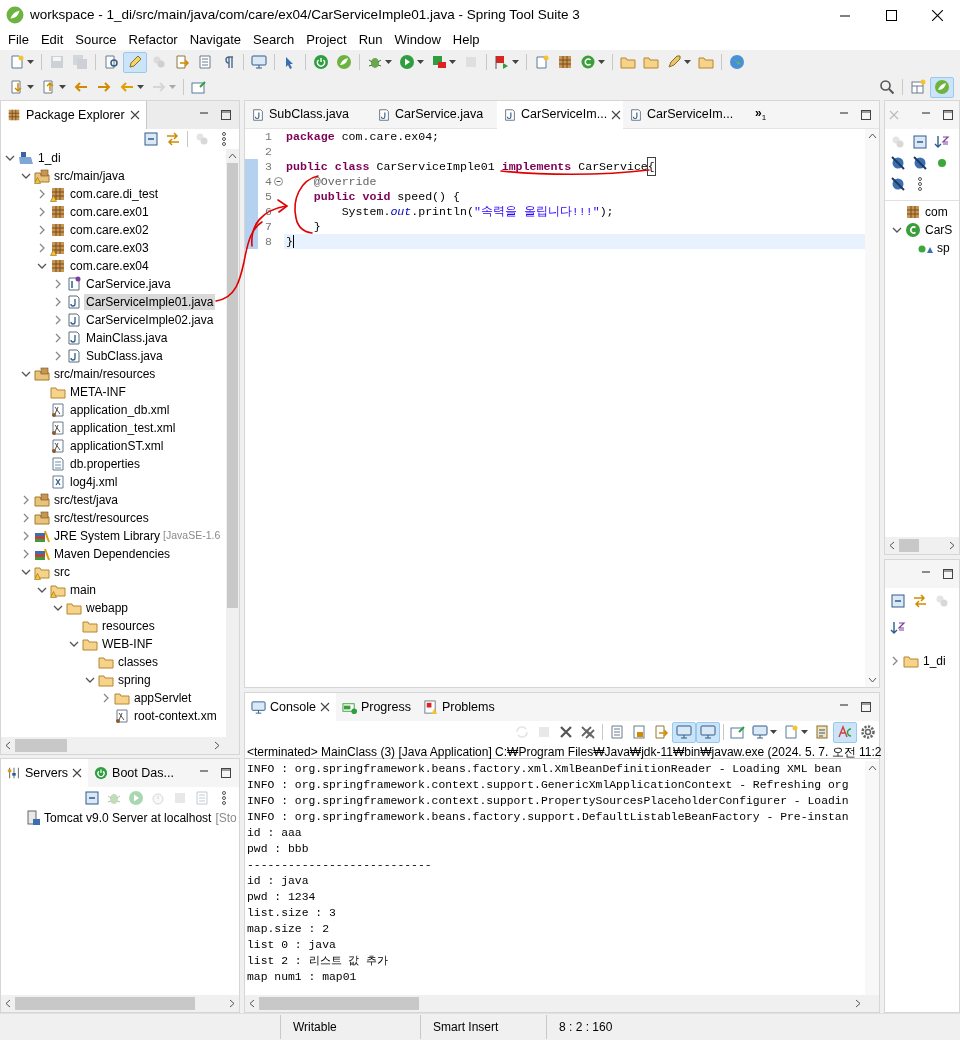  What do you see at coordinates (278, 849) in the screenshot?
I see `console-line: pwd : bbb` at bounding box center [278, 849].